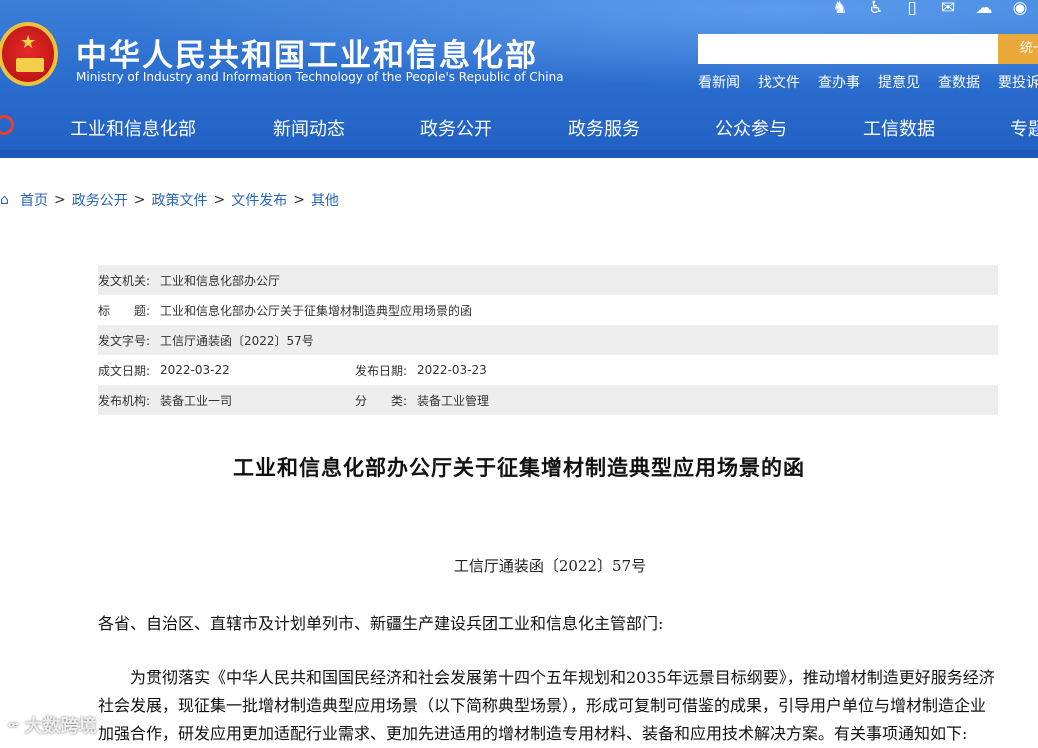  I want to click on document-number: 工信厅通装函〔2022〕57号, so click(550, 566).